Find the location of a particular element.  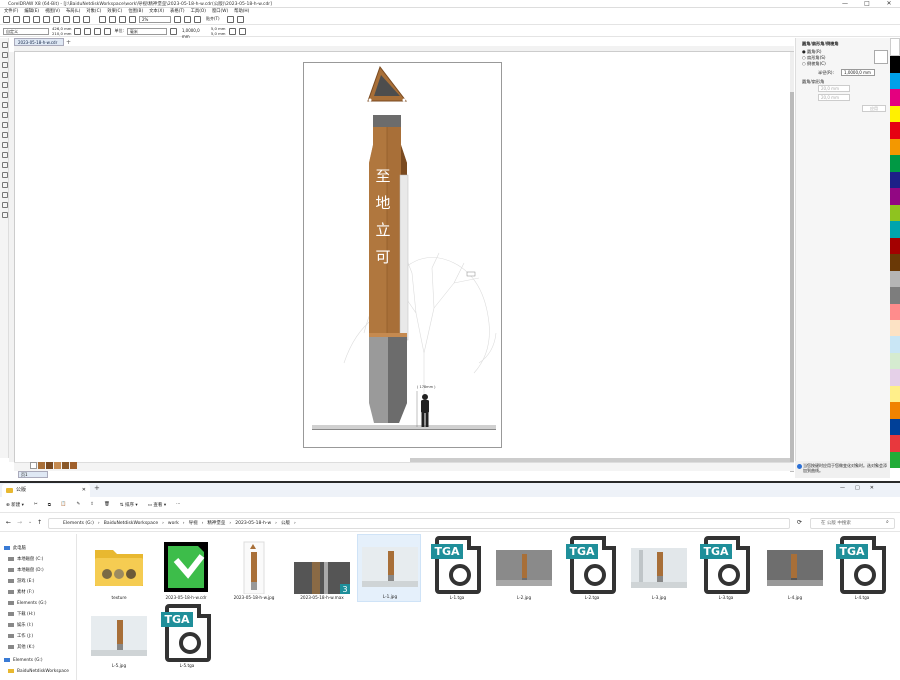

nav-item-k: 其他 (K:) is located at coordinates (21, 648).